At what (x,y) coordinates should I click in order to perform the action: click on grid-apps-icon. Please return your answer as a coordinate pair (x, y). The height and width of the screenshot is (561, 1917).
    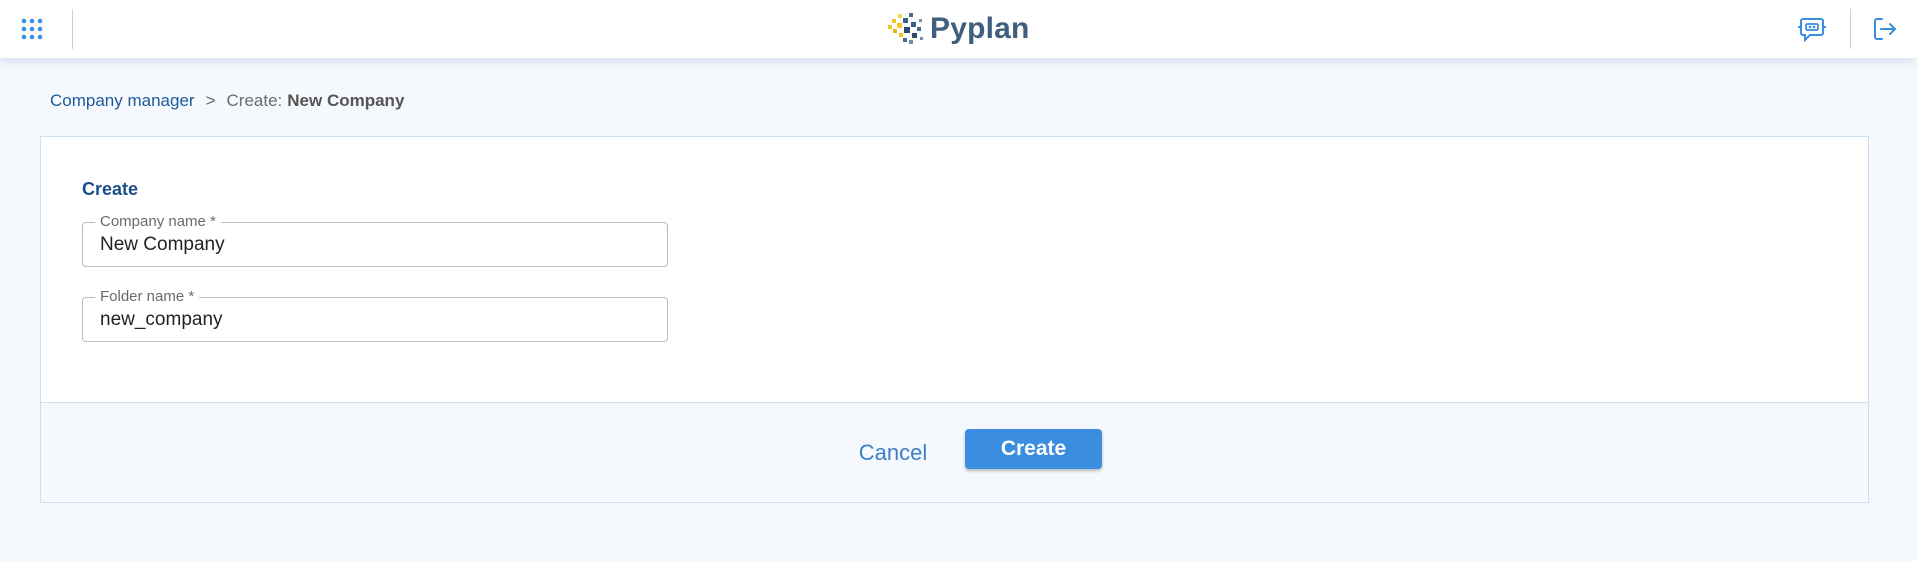
    Looking at the image, I should click on (32, 29).